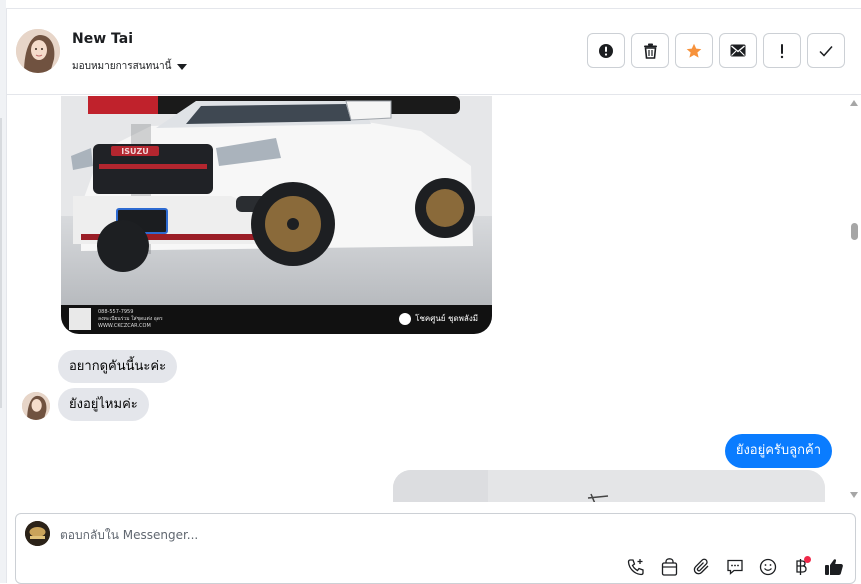 The width and height of the screenshot is (861, 584). Describe the element at coordinates (116, 312) in the screenshot. I see `footer-phone: 088-557-7959` at that location.